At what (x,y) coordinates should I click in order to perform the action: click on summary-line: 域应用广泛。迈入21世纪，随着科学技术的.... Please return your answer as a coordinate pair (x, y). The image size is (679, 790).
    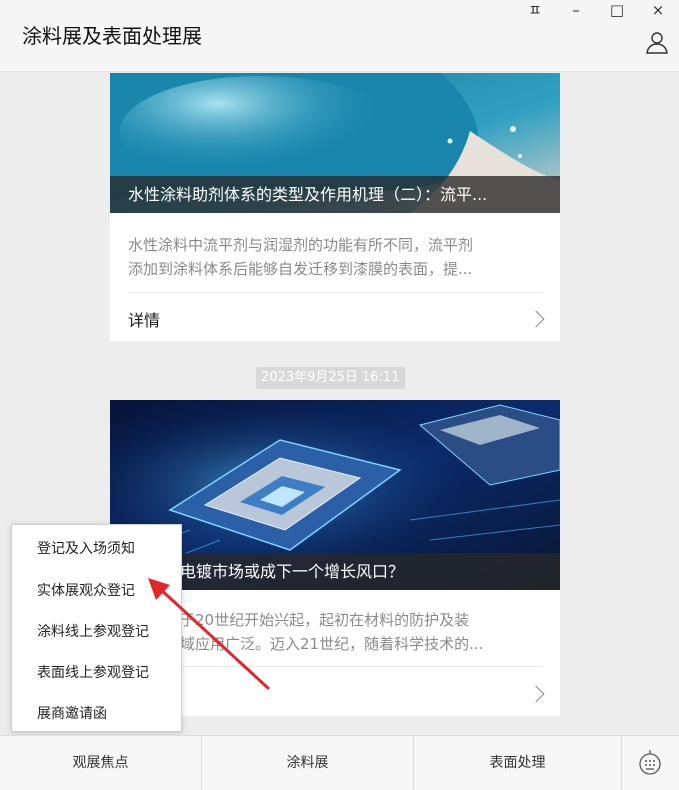
    Looking at the image, I should click on (332, 644).